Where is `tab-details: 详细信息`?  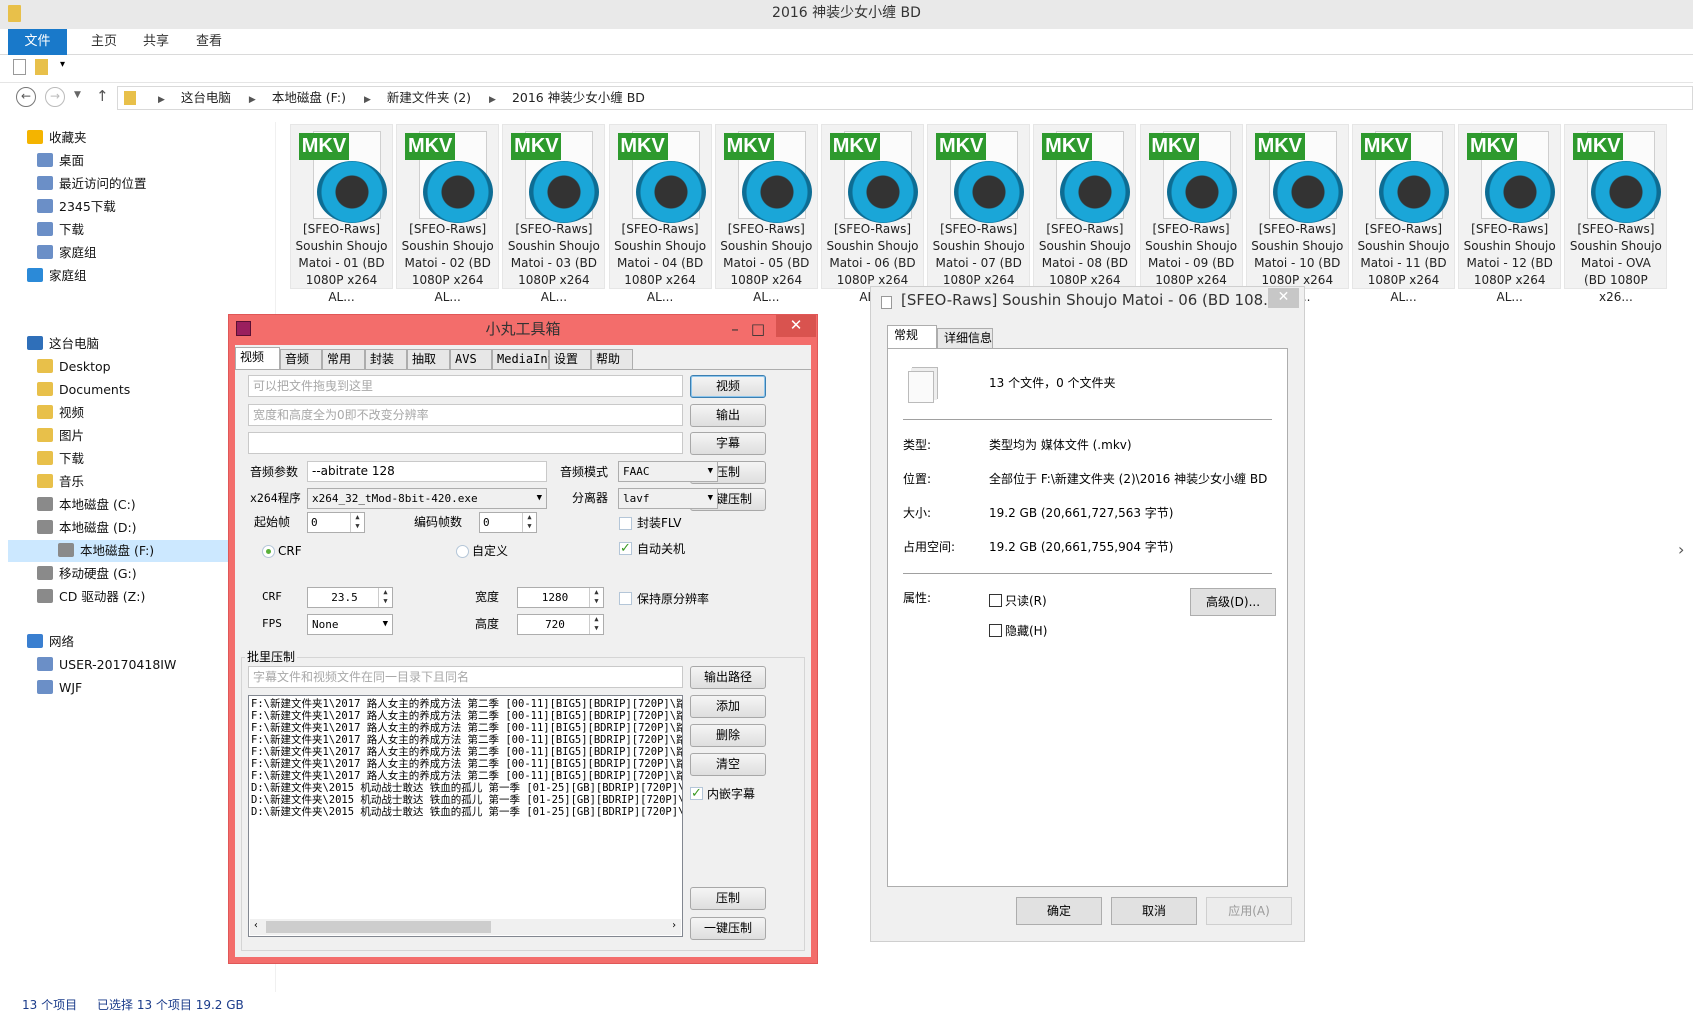
tab-details: 详细信息 is located at coordinates (965, 338).